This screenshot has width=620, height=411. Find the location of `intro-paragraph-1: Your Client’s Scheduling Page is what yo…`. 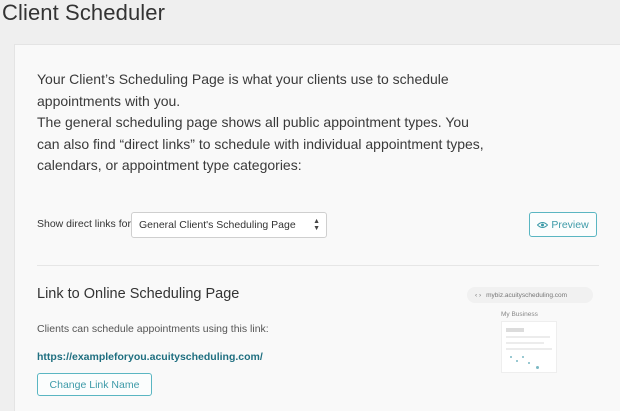

intro-paragraph-1: Your Client’s Scheduling Page is what yo… is located at coordinates (243, 90).